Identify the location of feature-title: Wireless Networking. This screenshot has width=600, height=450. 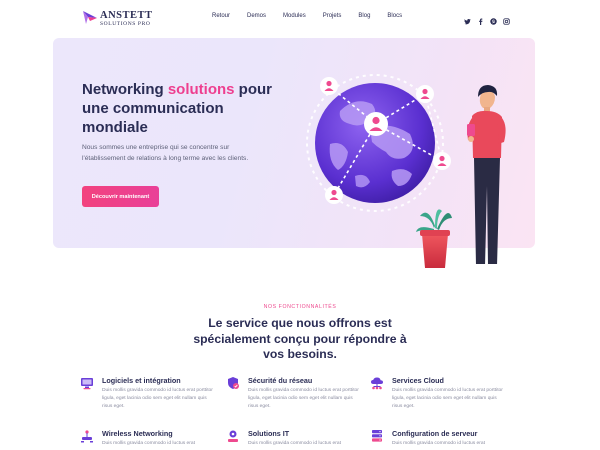
(137, 433).